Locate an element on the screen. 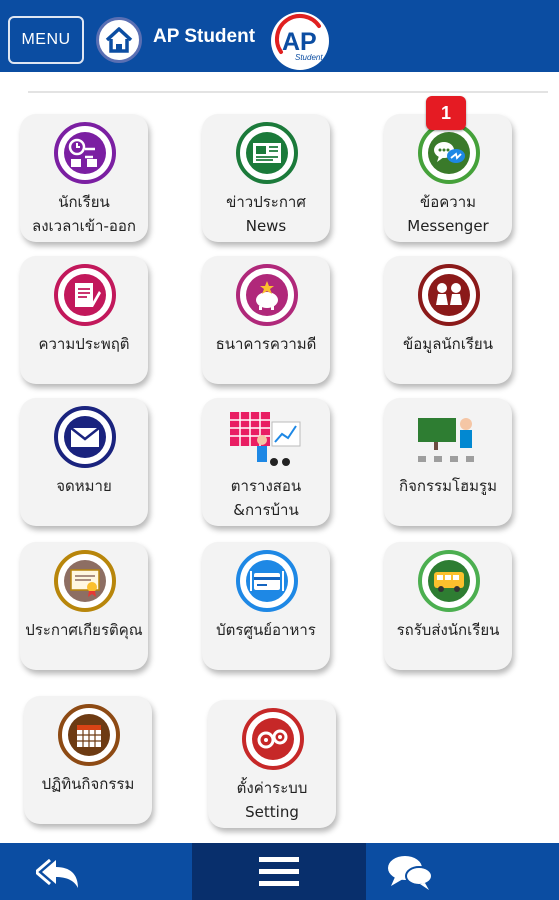 The height and width of the screenshot is (900, 559). tile-label: ประกาศเกียรติคุณ is located at coordinates (84, 630).